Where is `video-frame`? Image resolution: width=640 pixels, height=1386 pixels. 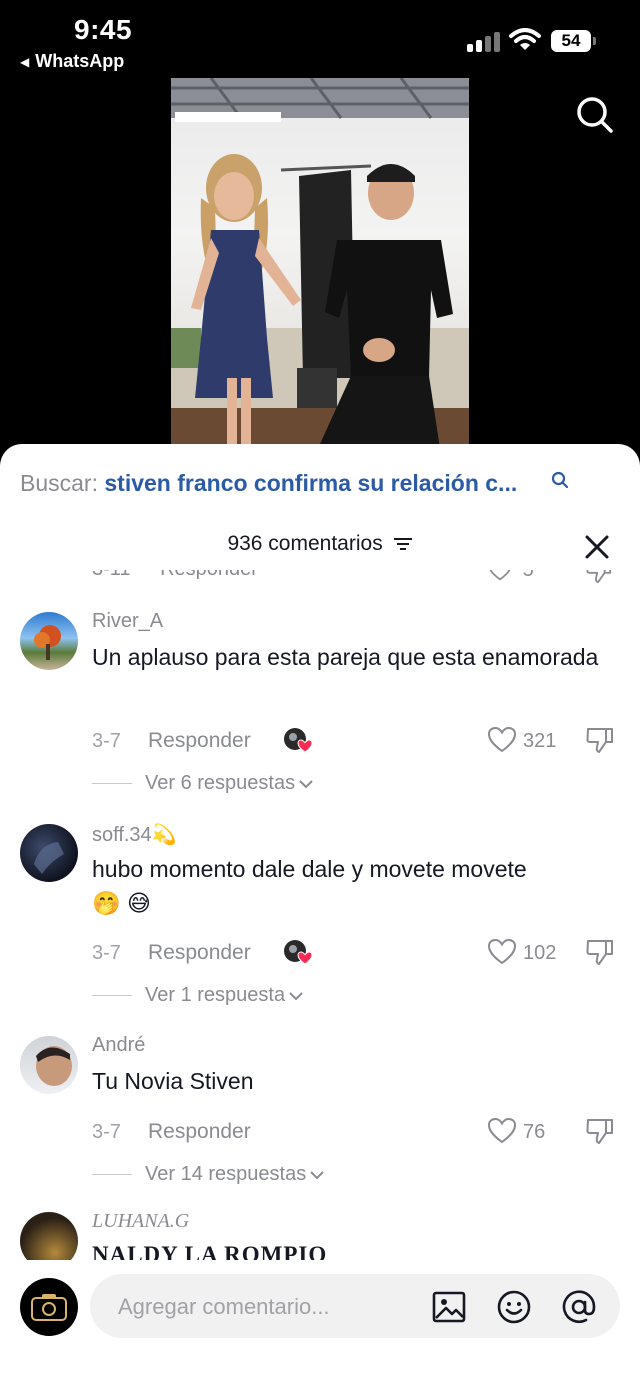 video-frame is located at coordinates (320, 273).